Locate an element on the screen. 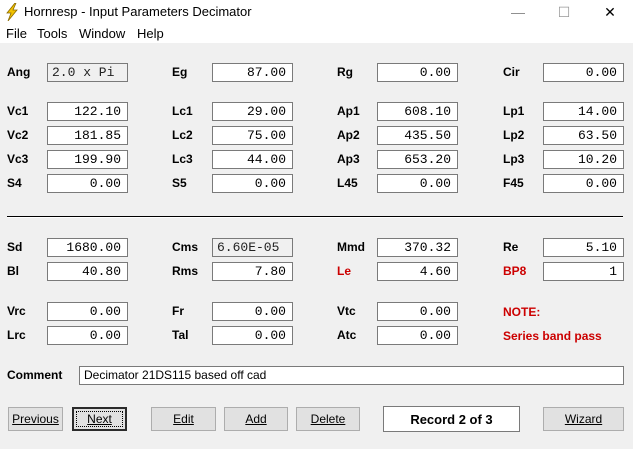 This screenshot has height=449, width=633. label-ap2: Ap2 is located at coordinates (348, 135).